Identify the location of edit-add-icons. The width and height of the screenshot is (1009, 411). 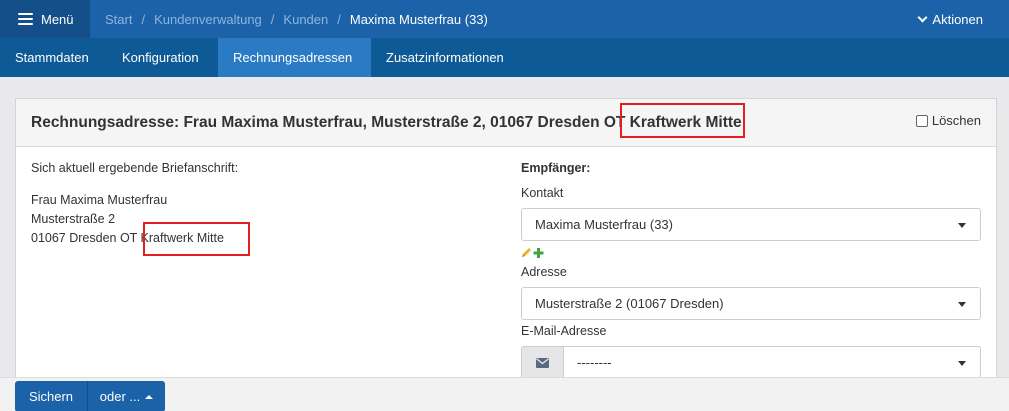
(533, 253).